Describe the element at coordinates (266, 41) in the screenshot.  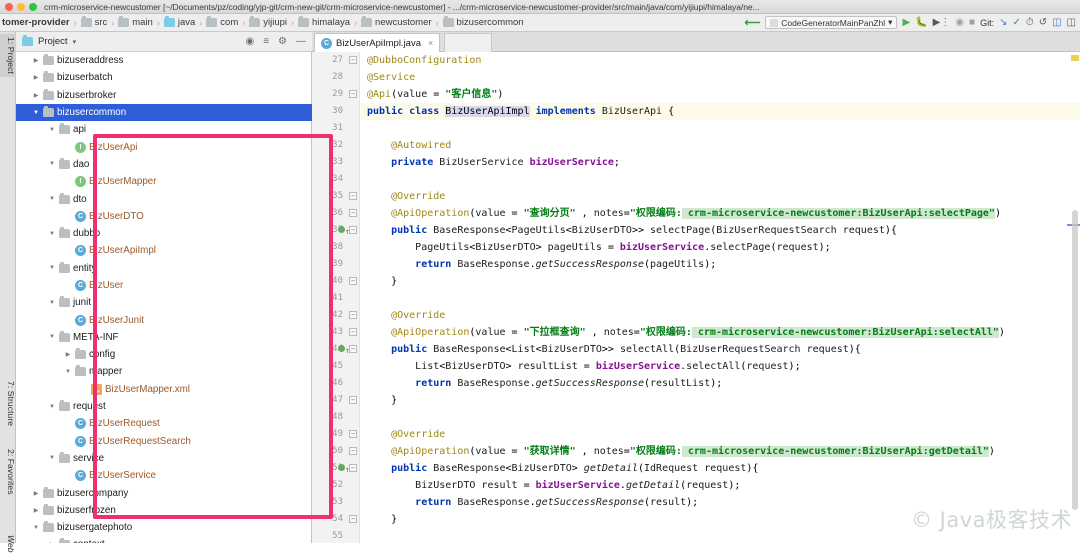
I see `collapse-all-icon: ≡` at that location.